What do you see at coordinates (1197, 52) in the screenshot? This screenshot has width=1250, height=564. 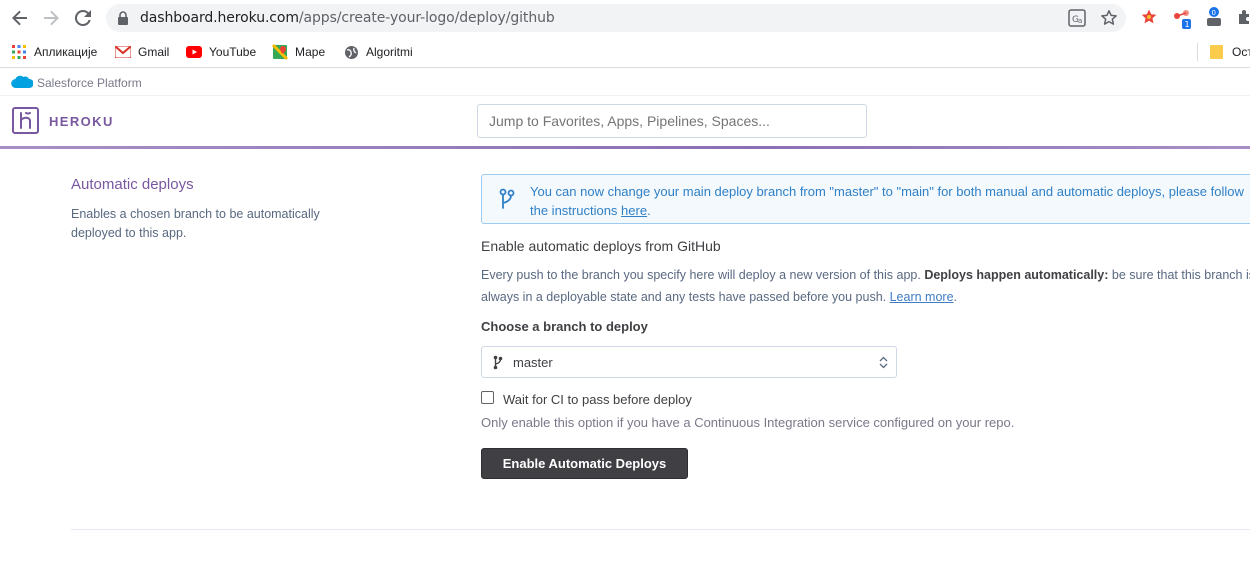 I see `bookmarks-separator` at bounding box center [1197, 52].